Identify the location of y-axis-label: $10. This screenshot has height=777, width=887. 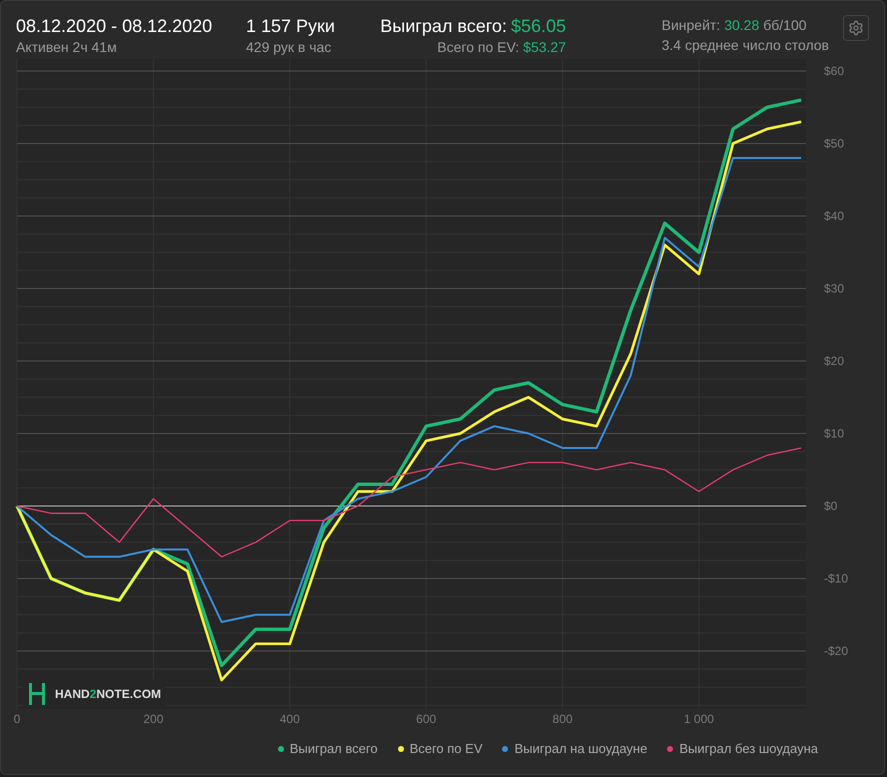
(834, 433).